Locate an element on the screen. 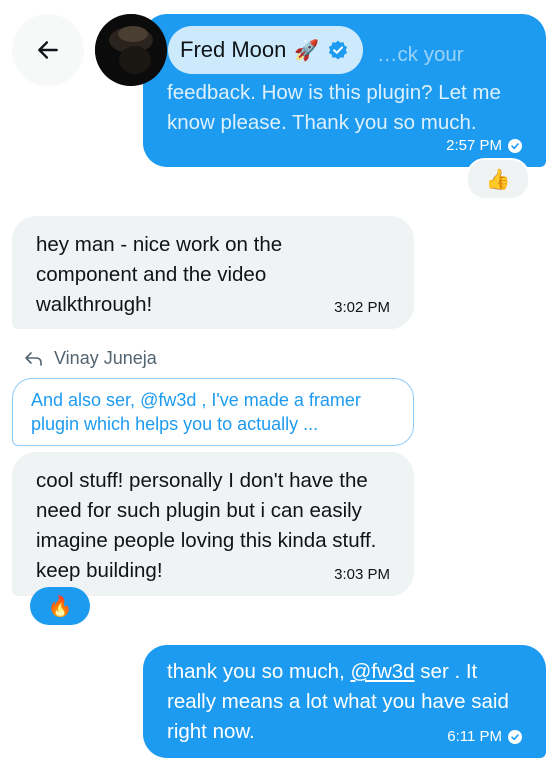 The height and width of the screenshot is (776, 560). timestamp-text: 2:57 PM is located at coordinates (474, 145).